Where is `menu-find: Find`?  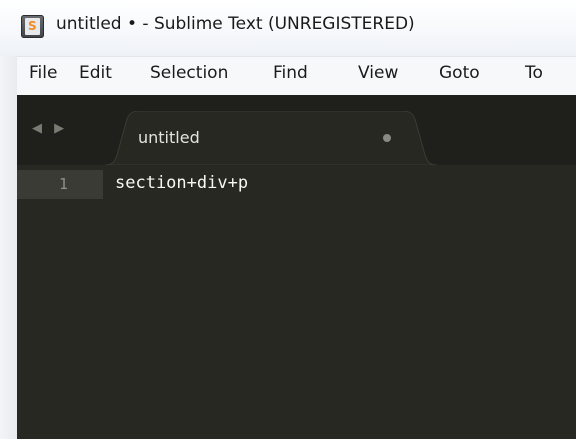
menu-find: Find is located at coordinates (290, 73).